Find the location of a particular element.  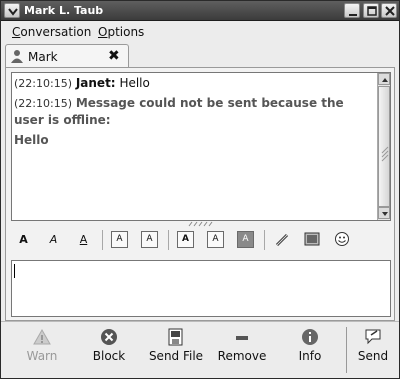

action-toolbar: Warn Block Send File Remove Info Send is located at coordinates (200, 349).